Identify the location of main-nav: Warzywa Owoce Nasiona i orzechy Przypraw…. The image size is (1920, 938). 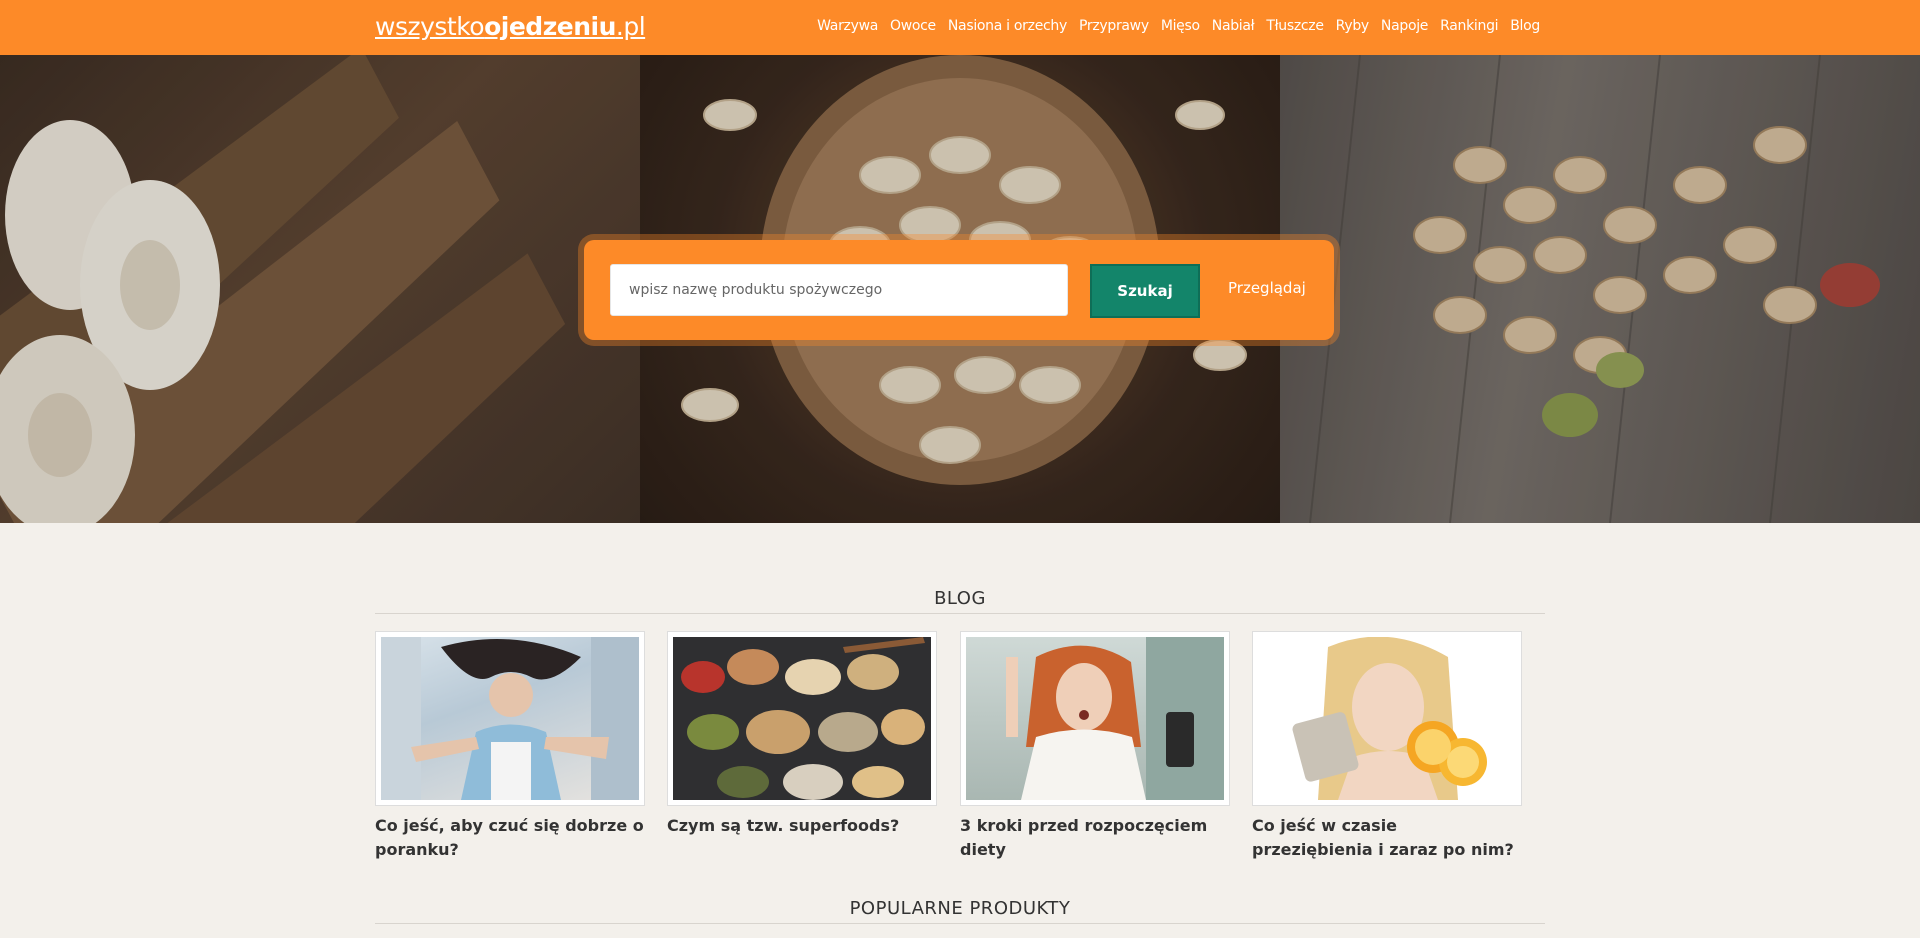
(1178, 26).